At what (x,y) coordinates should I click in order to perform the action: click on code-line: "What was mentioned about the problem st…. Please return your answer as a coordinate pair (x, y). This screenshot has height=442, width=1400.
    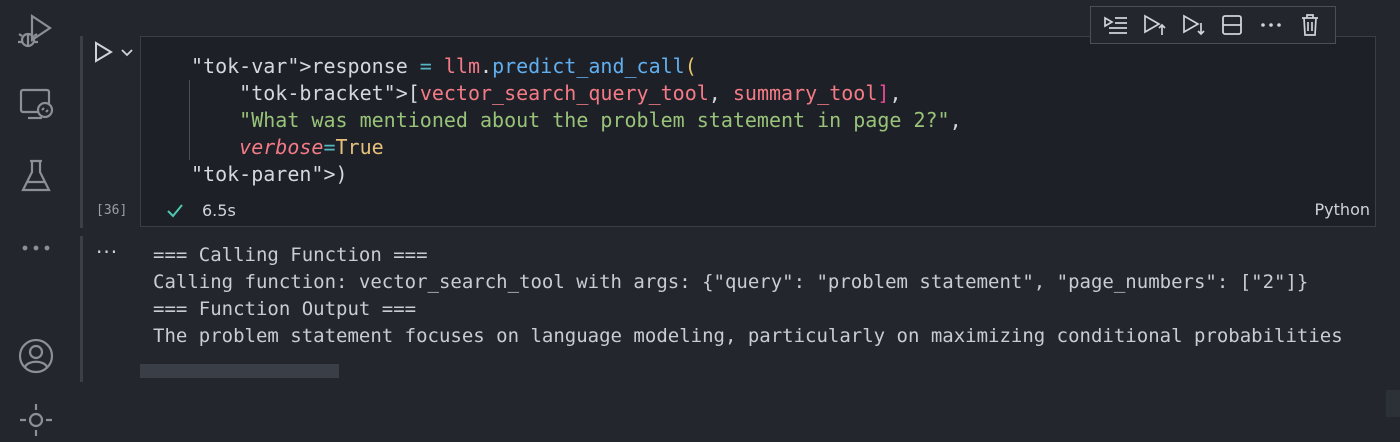
    Looking at the image, I should click on (600, 120).